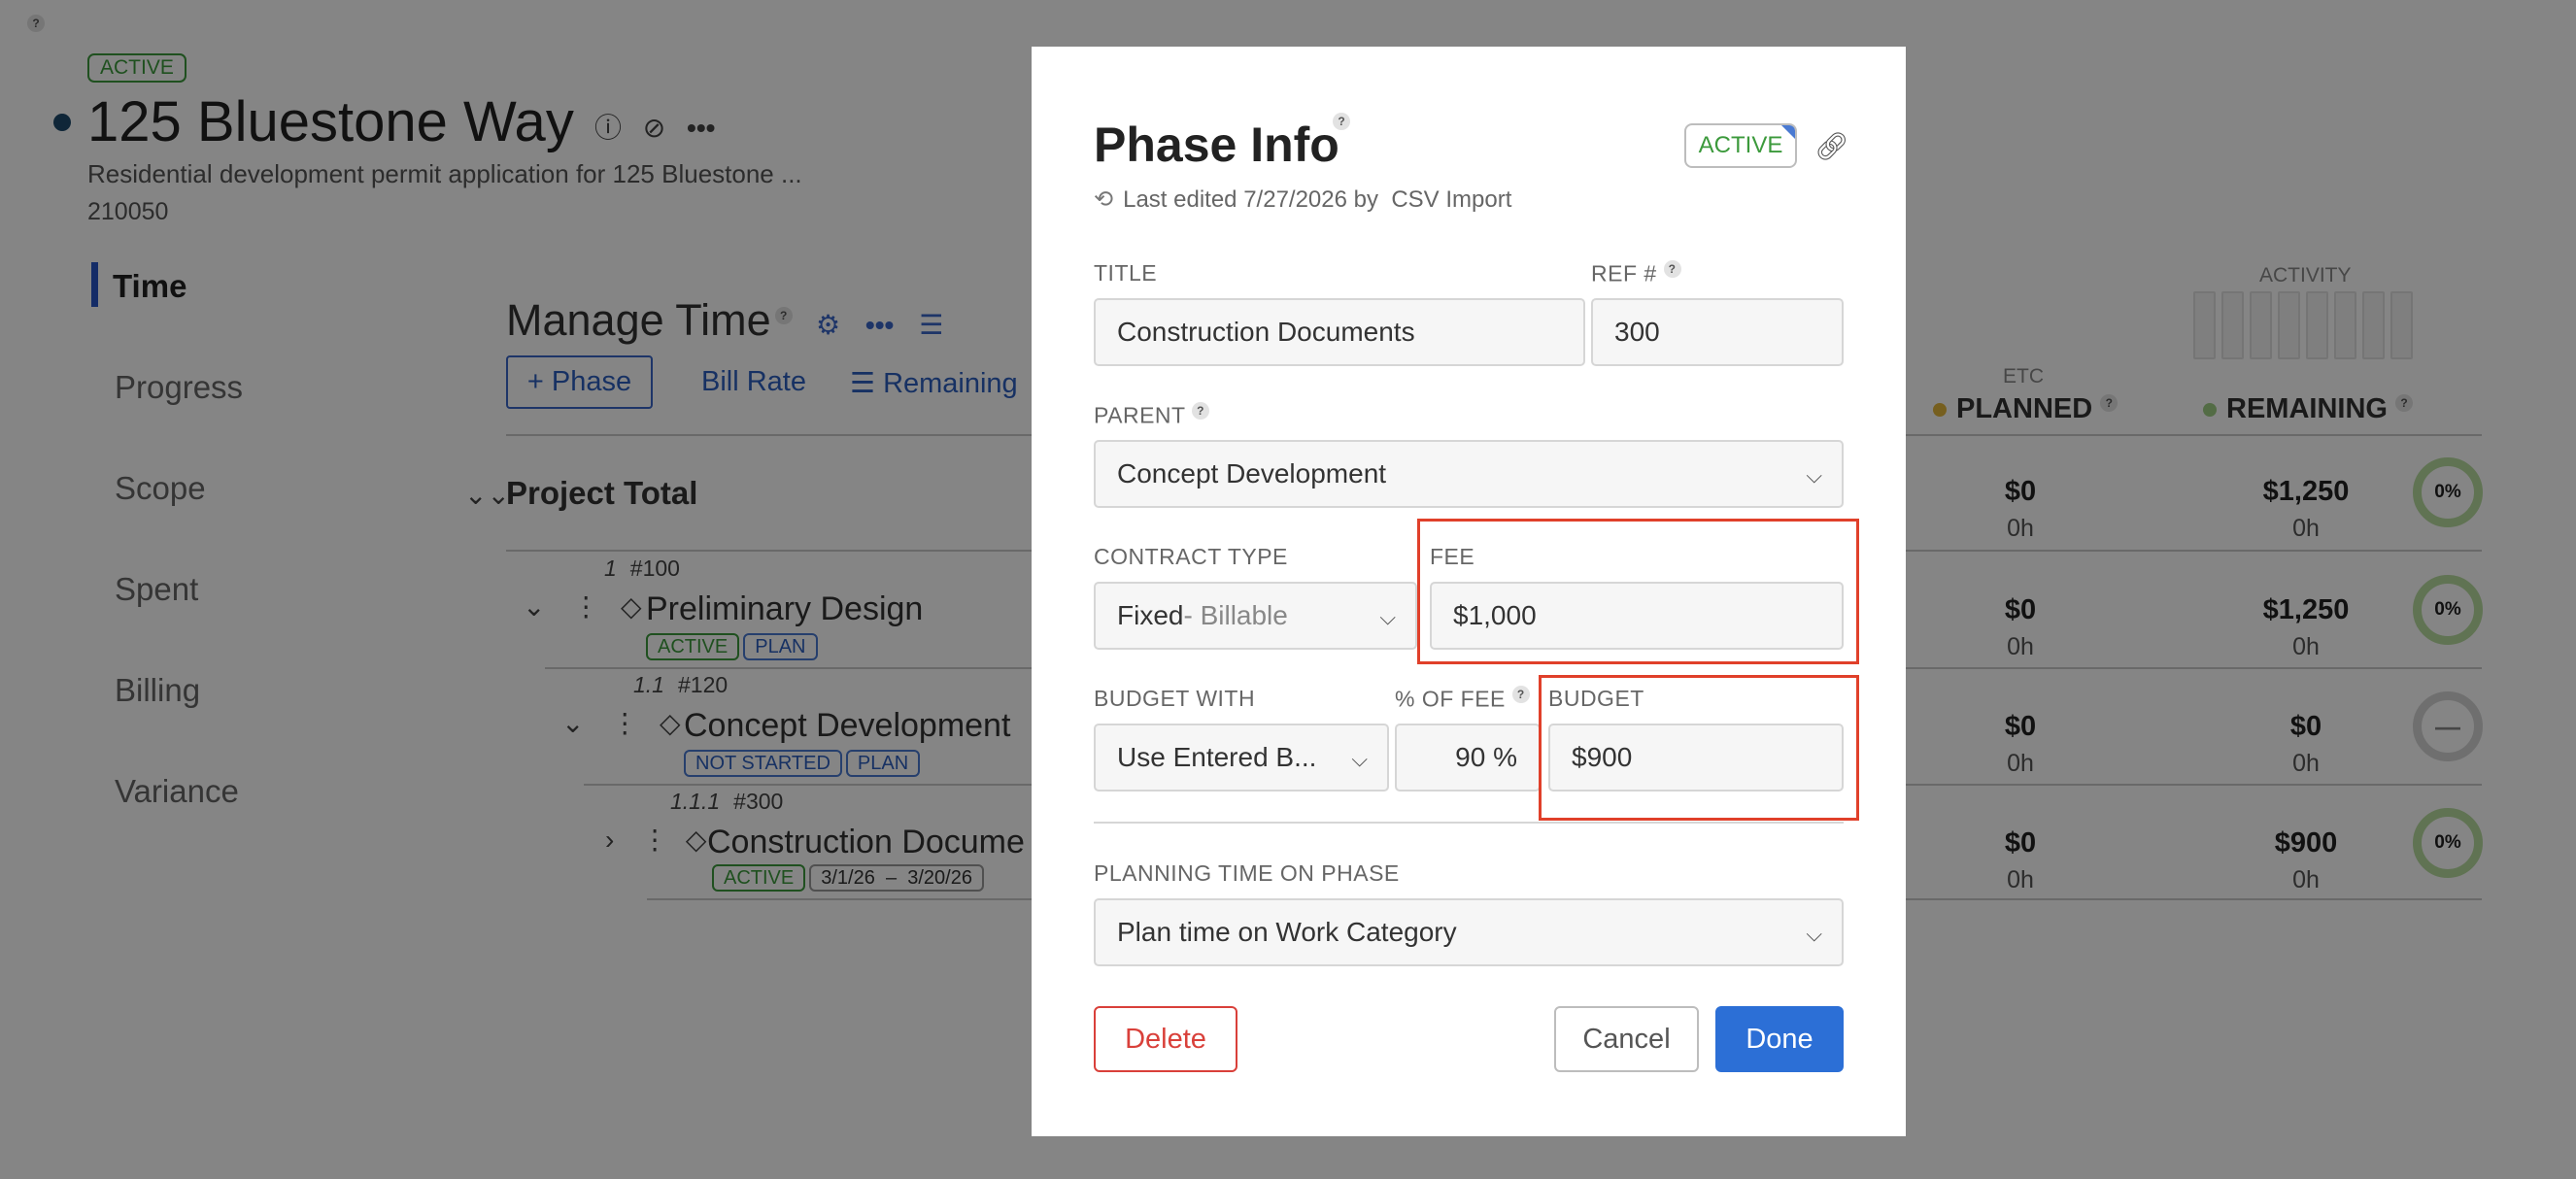 The image size is (2576, 1179). What do you see at coordinates (1469, 823) in the screenshot?
I see `divider` at bounding box center [1469, 823].